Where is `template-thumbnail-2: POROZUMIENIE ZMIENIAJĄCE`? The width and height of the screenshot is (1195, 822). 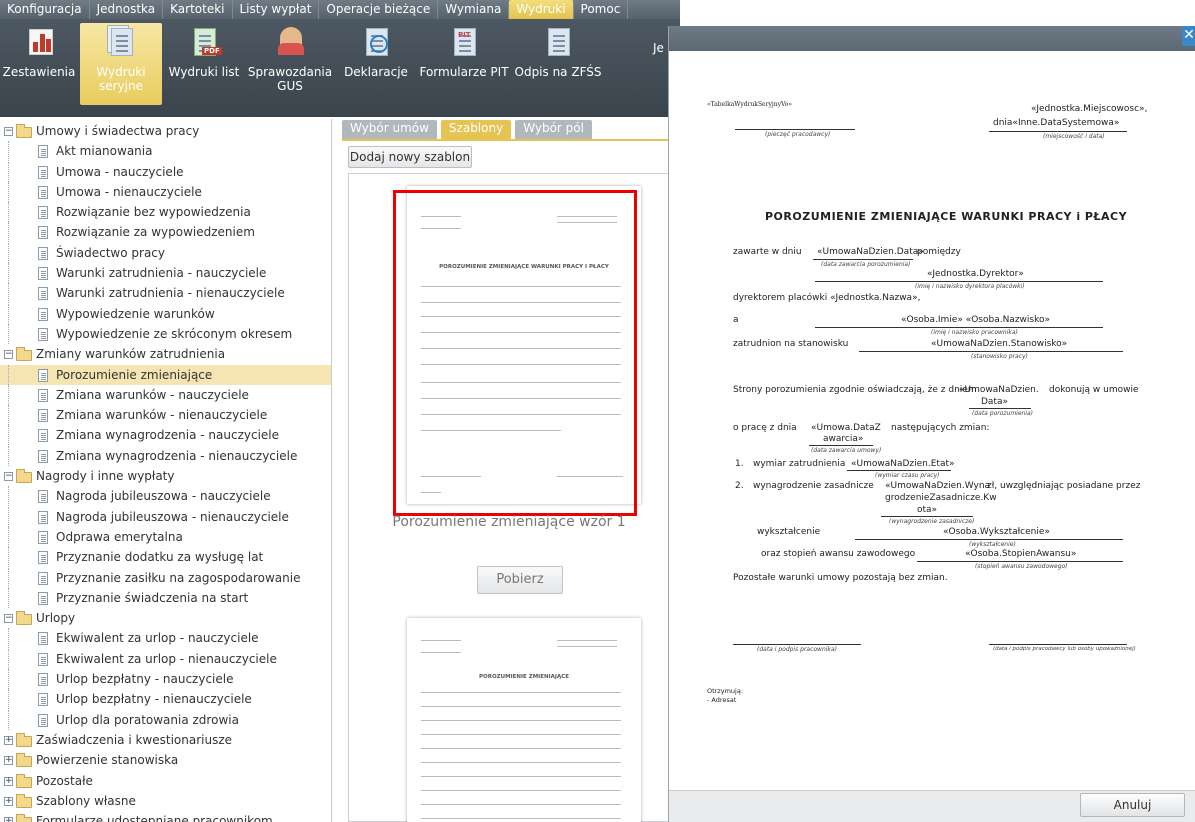 template-thumbnail-2: POROZUMIENIE ZMIENIAJĄCE is located at coordinates (524, 720).